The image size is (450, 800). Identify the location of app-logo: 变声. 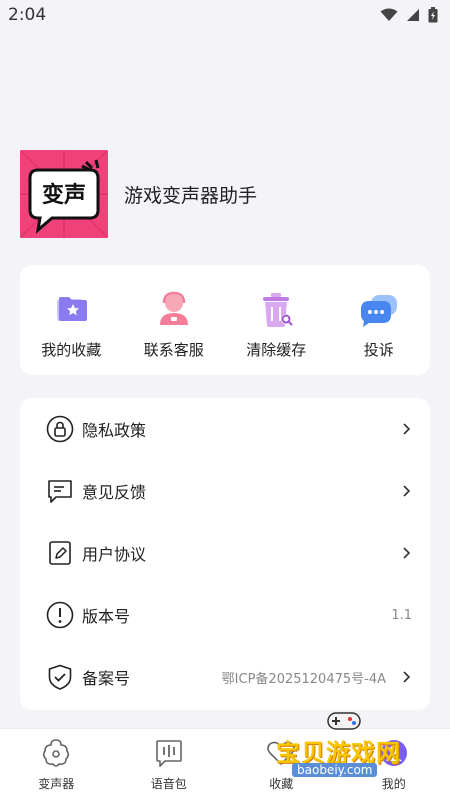
(64, 194).